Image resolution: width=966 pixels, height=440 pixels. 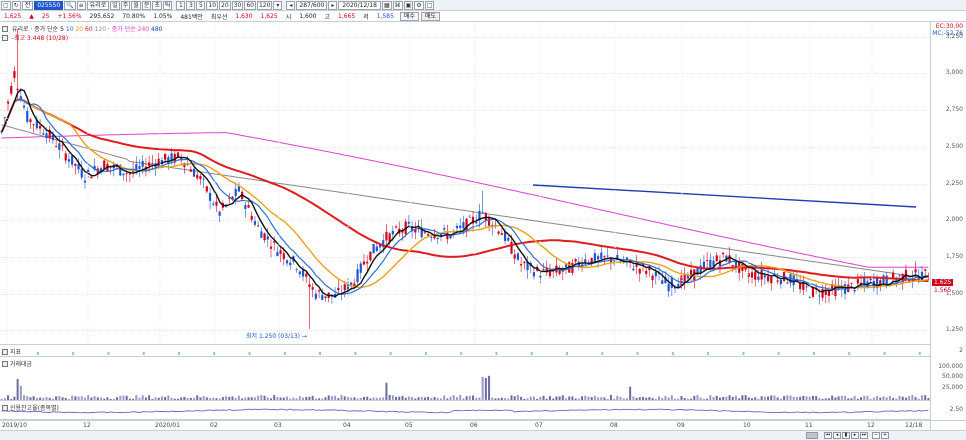 What do you see at coordinates (16, 5) in the screenshot?
I see `refresh-icon: ↻` at bounding box center [16, 5].